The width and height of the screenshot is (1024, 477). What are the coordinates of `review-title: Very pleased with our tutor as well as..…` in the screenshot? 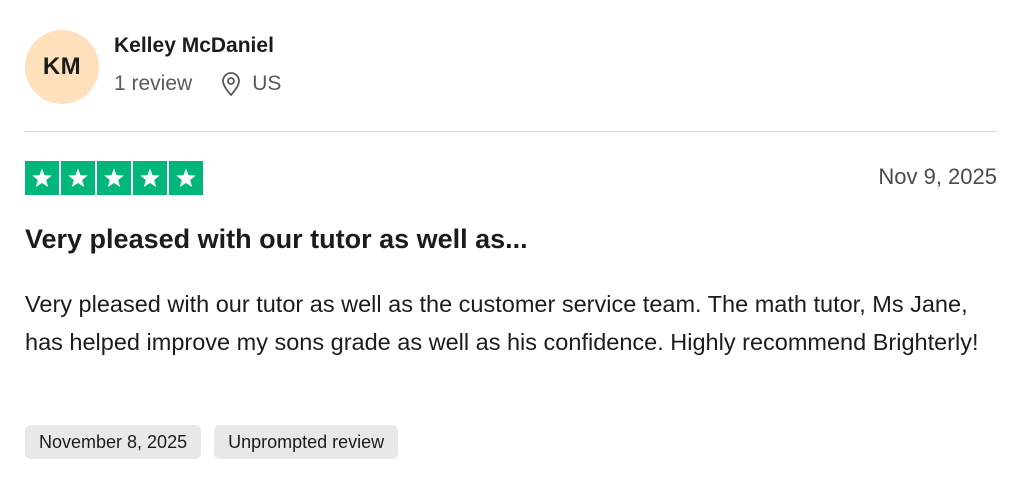 It's located at (276, 239).